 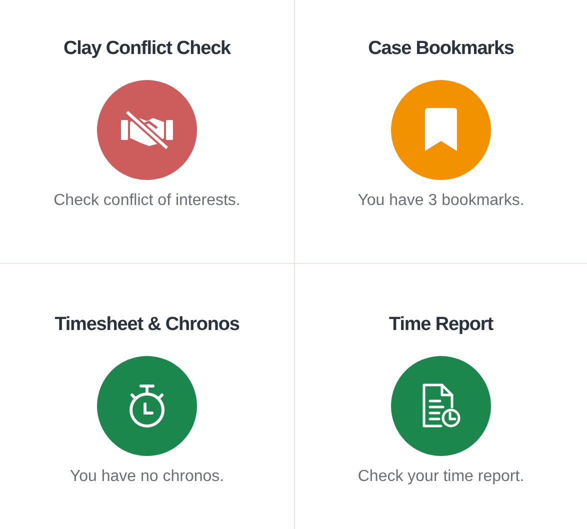 What do you see at coordinates (441, 477) in the screenshot?
I see `card-description: Check your time report.` at bounding box center [441, 477].